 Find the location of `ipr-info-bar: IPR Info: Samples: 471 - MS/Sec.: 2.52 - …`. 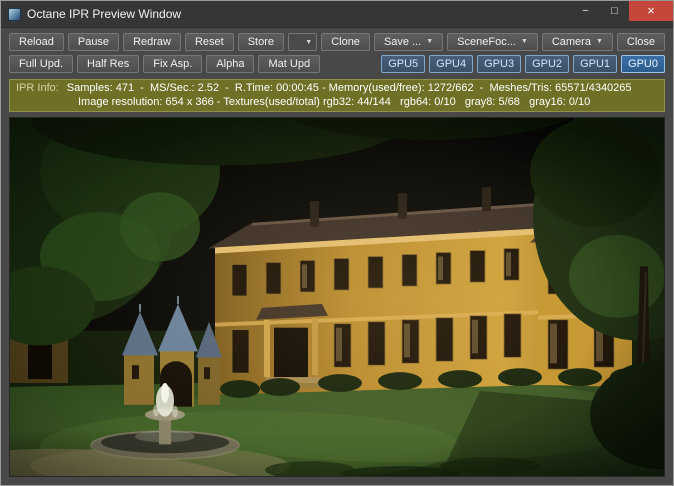

ipr-info-bar: IPR Info: Samples: 471 - MS/Sec.: 2.52 - … is located at coordinates (337, 95).